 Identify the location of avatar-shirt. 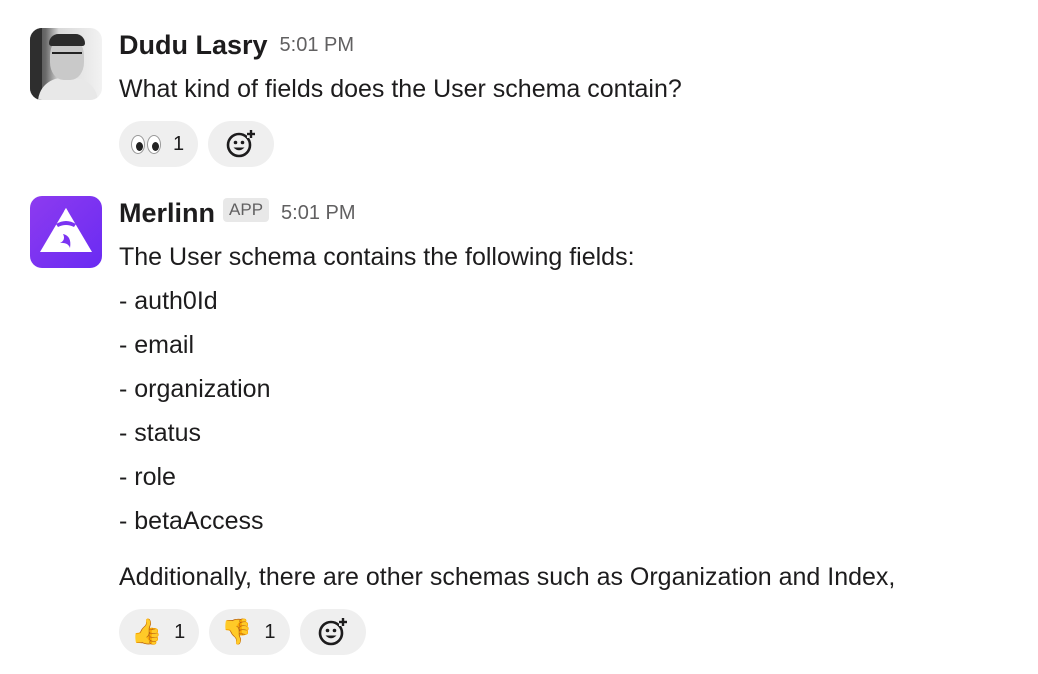
(68, 89).